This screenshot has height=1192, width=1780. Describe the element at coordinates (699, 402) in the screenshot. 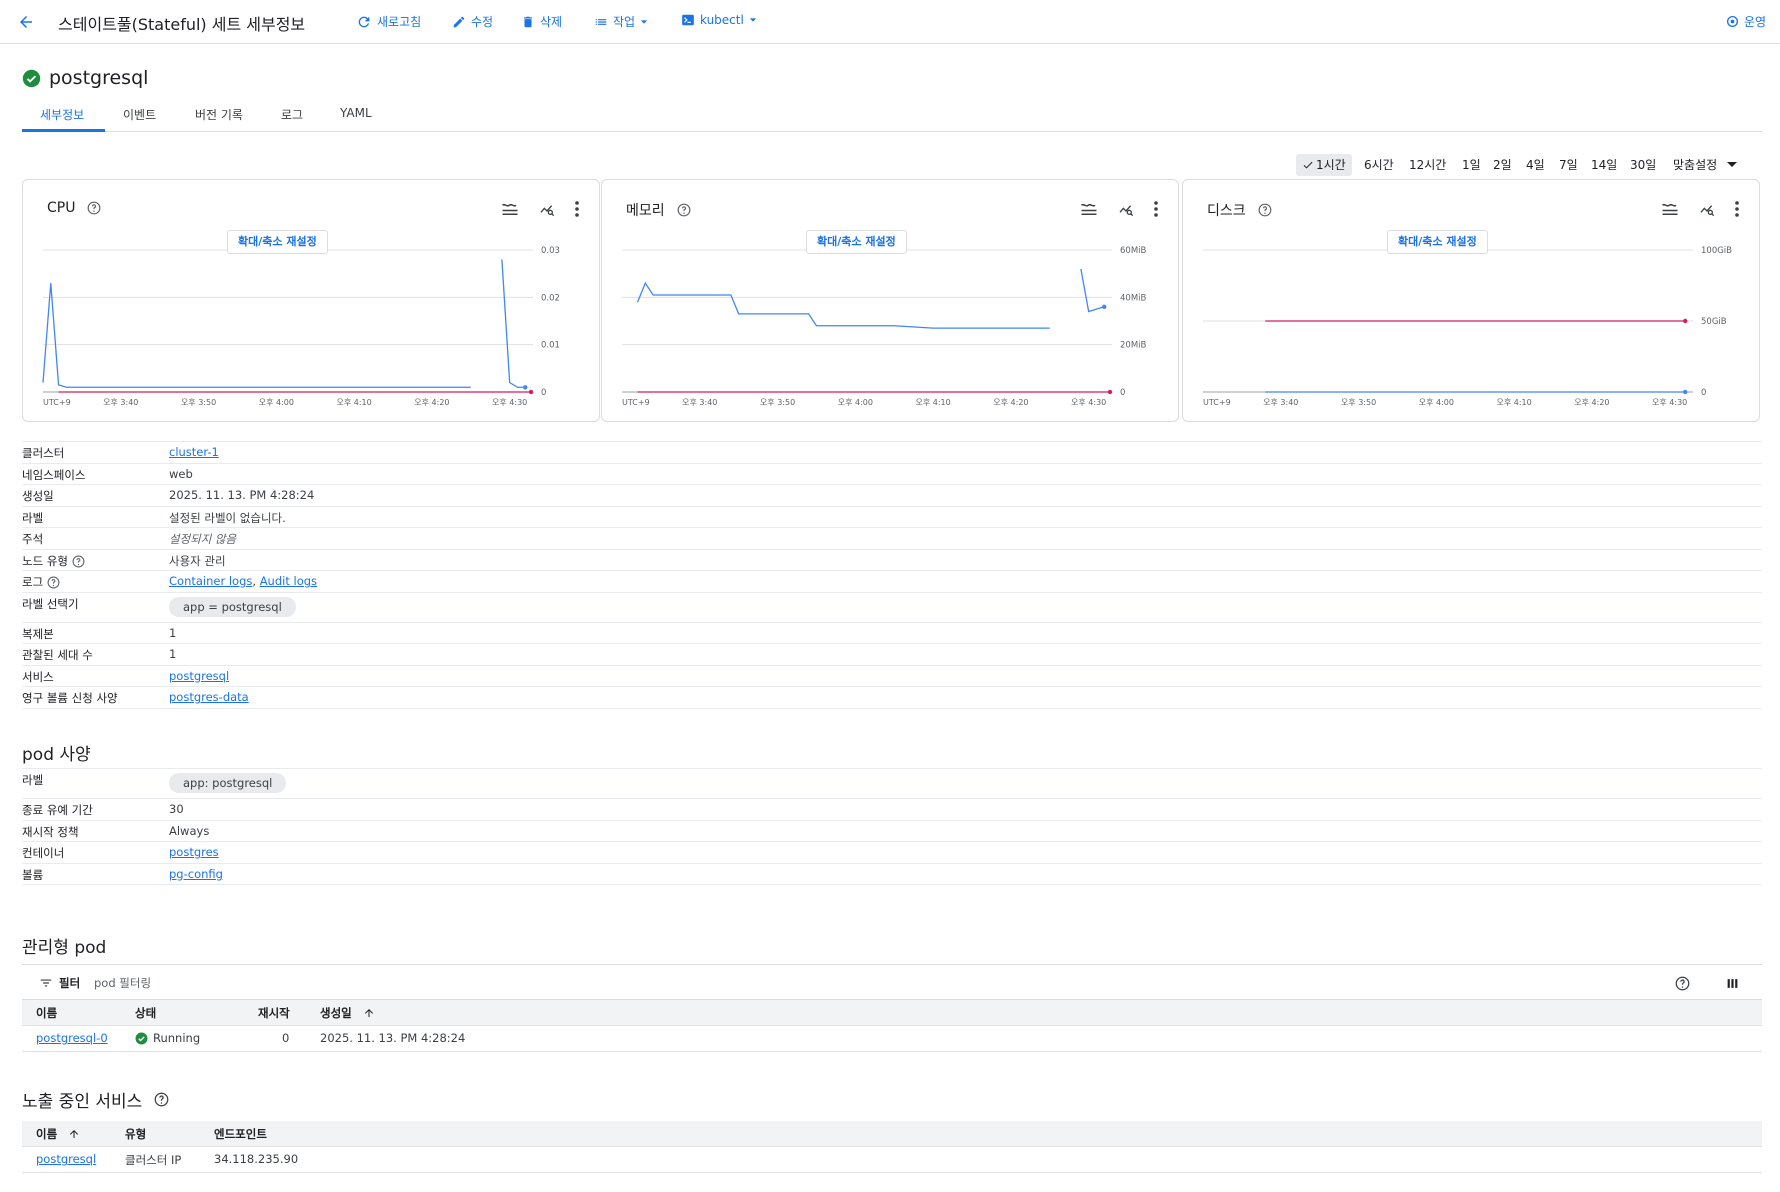

I see `x-tick-label: 오후 3:40` at that location.